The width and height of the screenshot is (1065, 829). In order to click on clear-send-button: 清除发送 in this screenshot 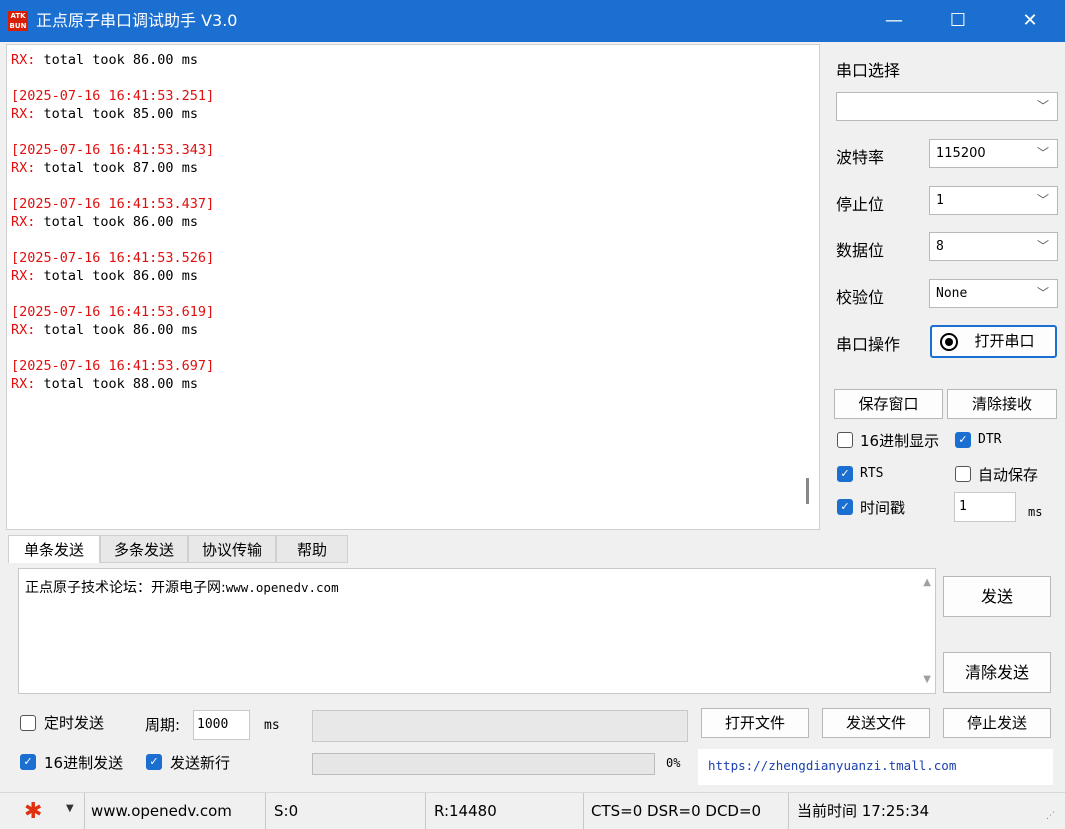, I will do `click(997, 672)`.